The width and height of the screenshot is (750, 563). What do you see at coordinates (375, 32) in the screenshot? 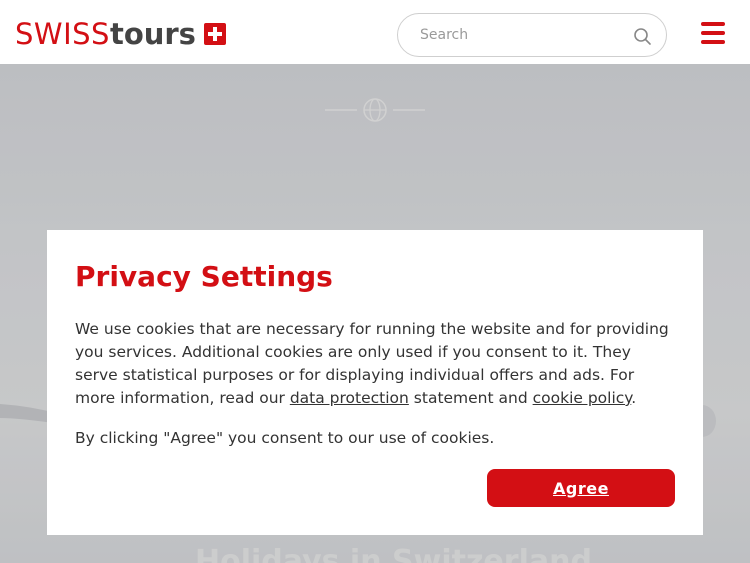
I see `site-header: SWISS tours` at bounding box center [375, 32].